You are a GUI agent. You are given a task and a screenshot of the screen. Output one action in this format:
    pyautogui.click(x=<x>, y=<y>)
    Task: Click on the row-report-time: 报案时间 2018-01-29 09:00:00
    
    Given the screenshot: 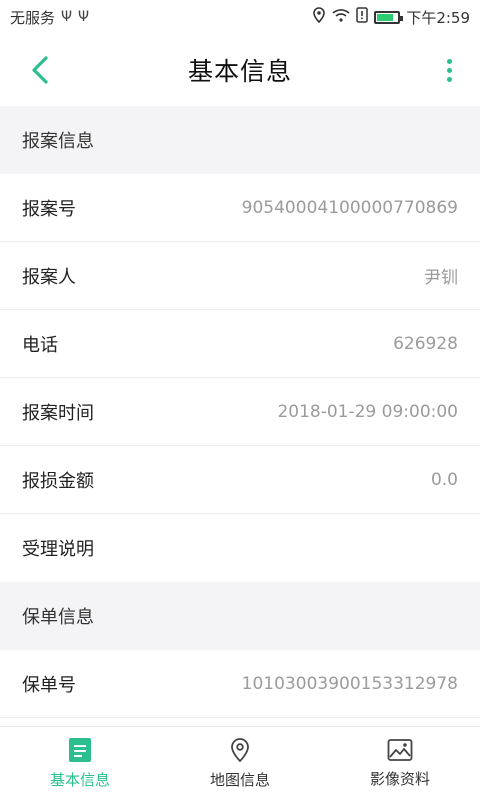 What is the action you would take?
    pyautogui.click(x=240, y=412)
    